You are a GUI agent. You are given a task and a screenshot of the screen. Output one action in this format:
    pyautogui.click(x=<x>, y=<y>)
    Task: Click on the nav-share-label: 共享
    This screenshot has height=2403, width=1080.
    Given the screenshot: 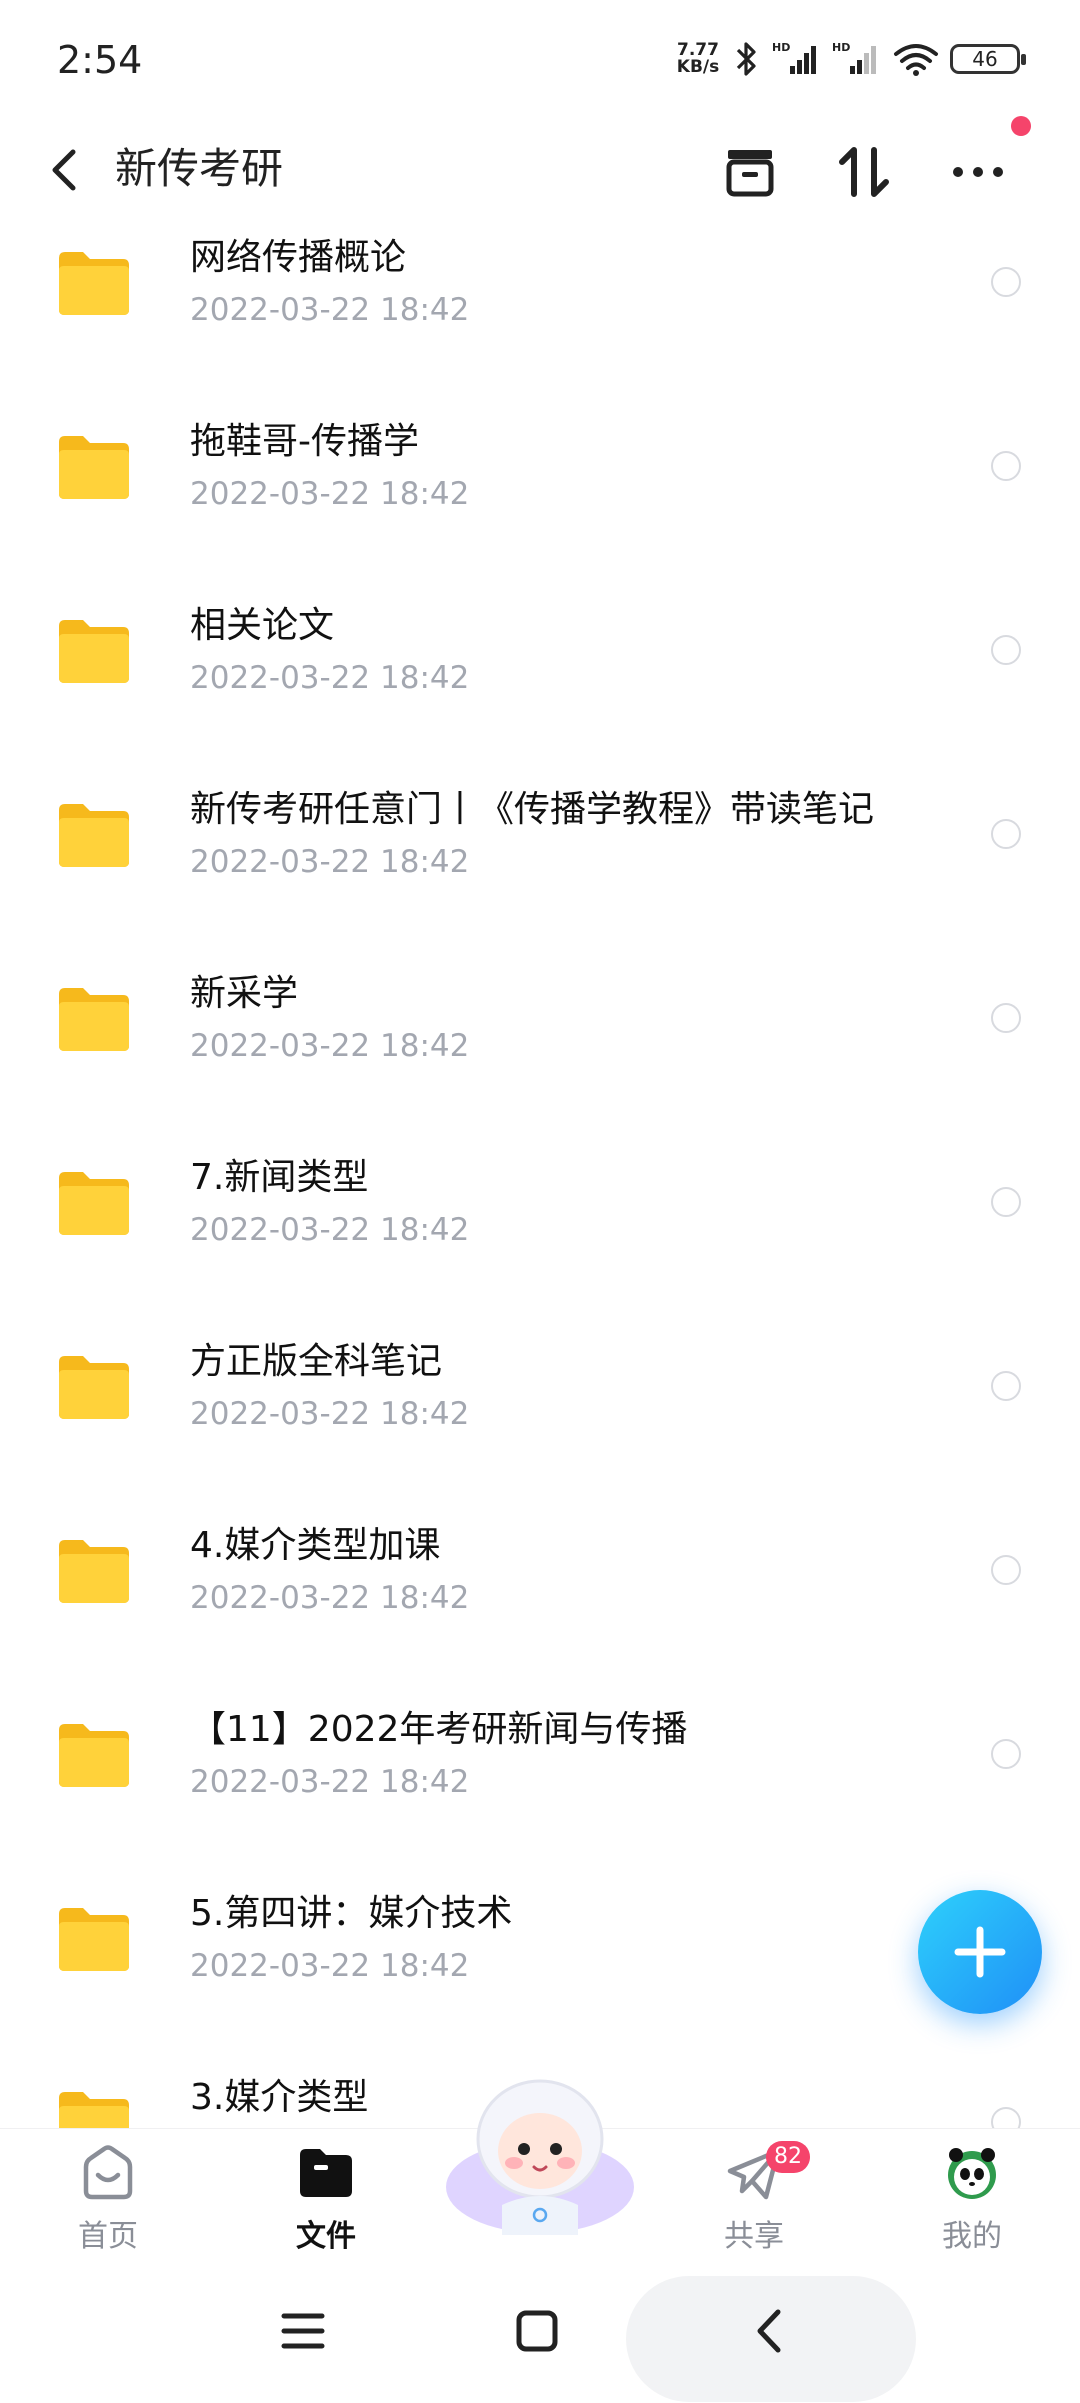 What is the action you would take?
    pyautogui.click(x=754, y=2236)
    